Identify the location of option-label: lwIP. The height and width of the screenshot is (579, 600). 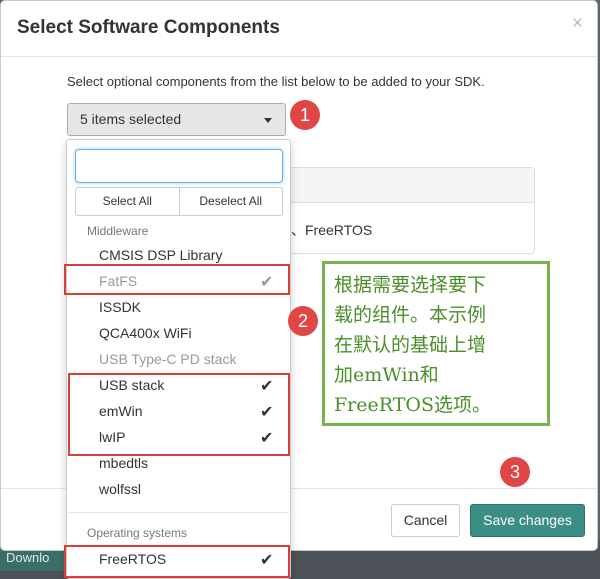
(112, 437).